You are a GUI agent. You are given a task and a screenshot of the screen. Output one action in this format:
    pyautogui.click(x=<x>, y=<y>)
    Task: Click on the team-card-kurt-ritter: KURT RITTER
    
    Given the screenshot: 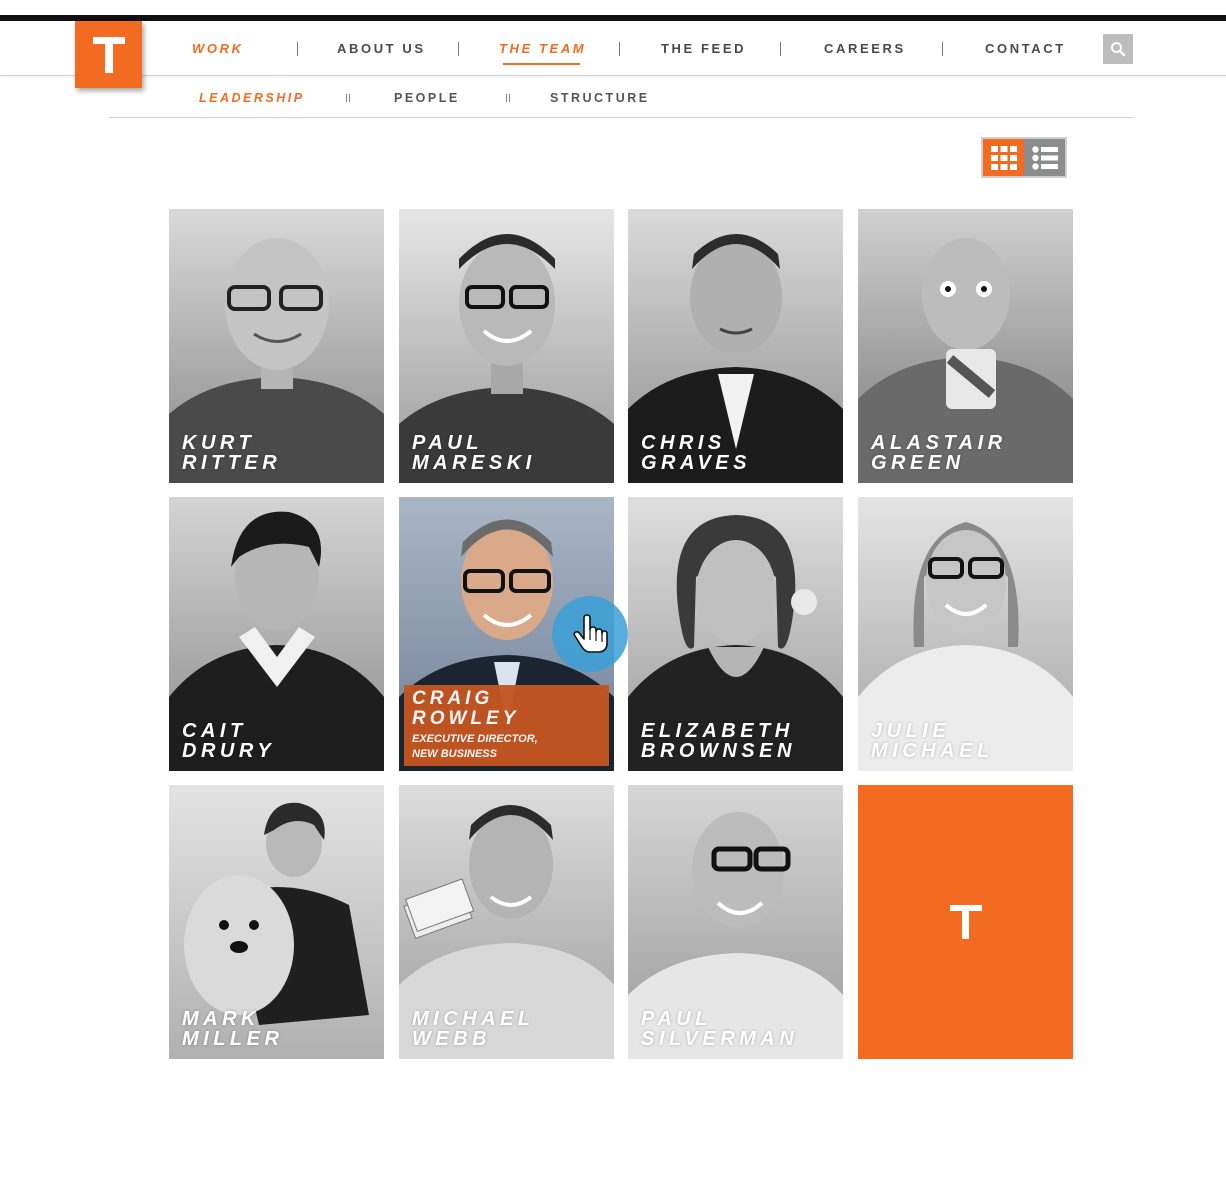 What is the action you would take?
    pyautogui.click(x=276, y=346)
    